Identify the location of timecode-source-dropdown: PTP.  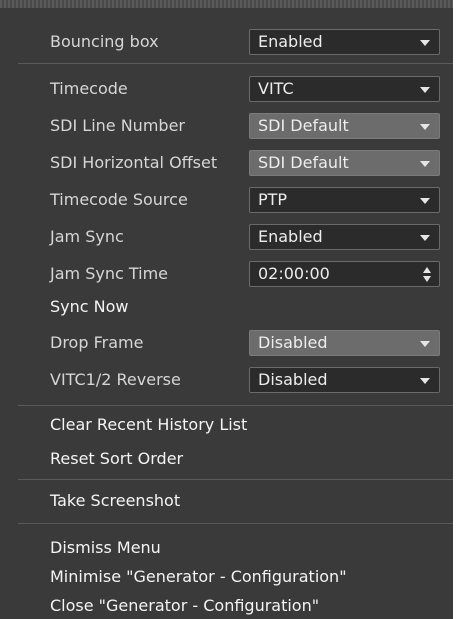
(344, 200).